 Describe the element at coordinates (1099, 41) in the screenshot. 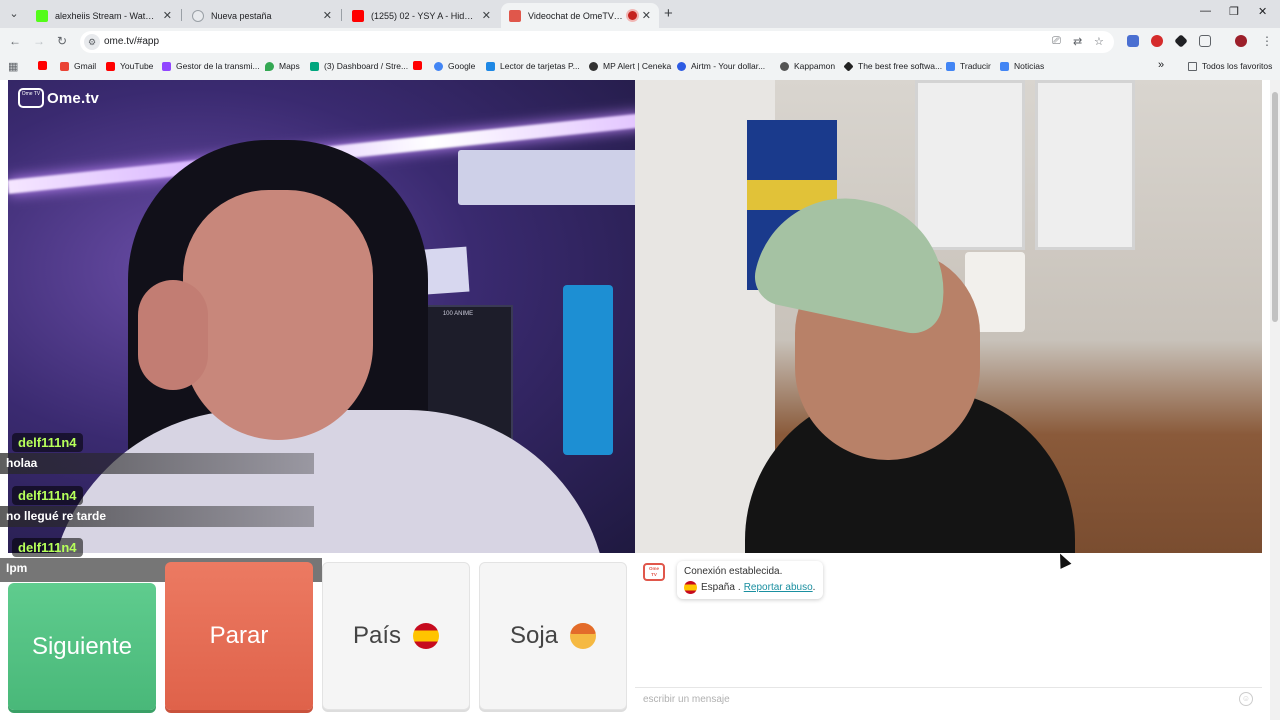

I see `bookmark-star-icon: ☆` at that location.